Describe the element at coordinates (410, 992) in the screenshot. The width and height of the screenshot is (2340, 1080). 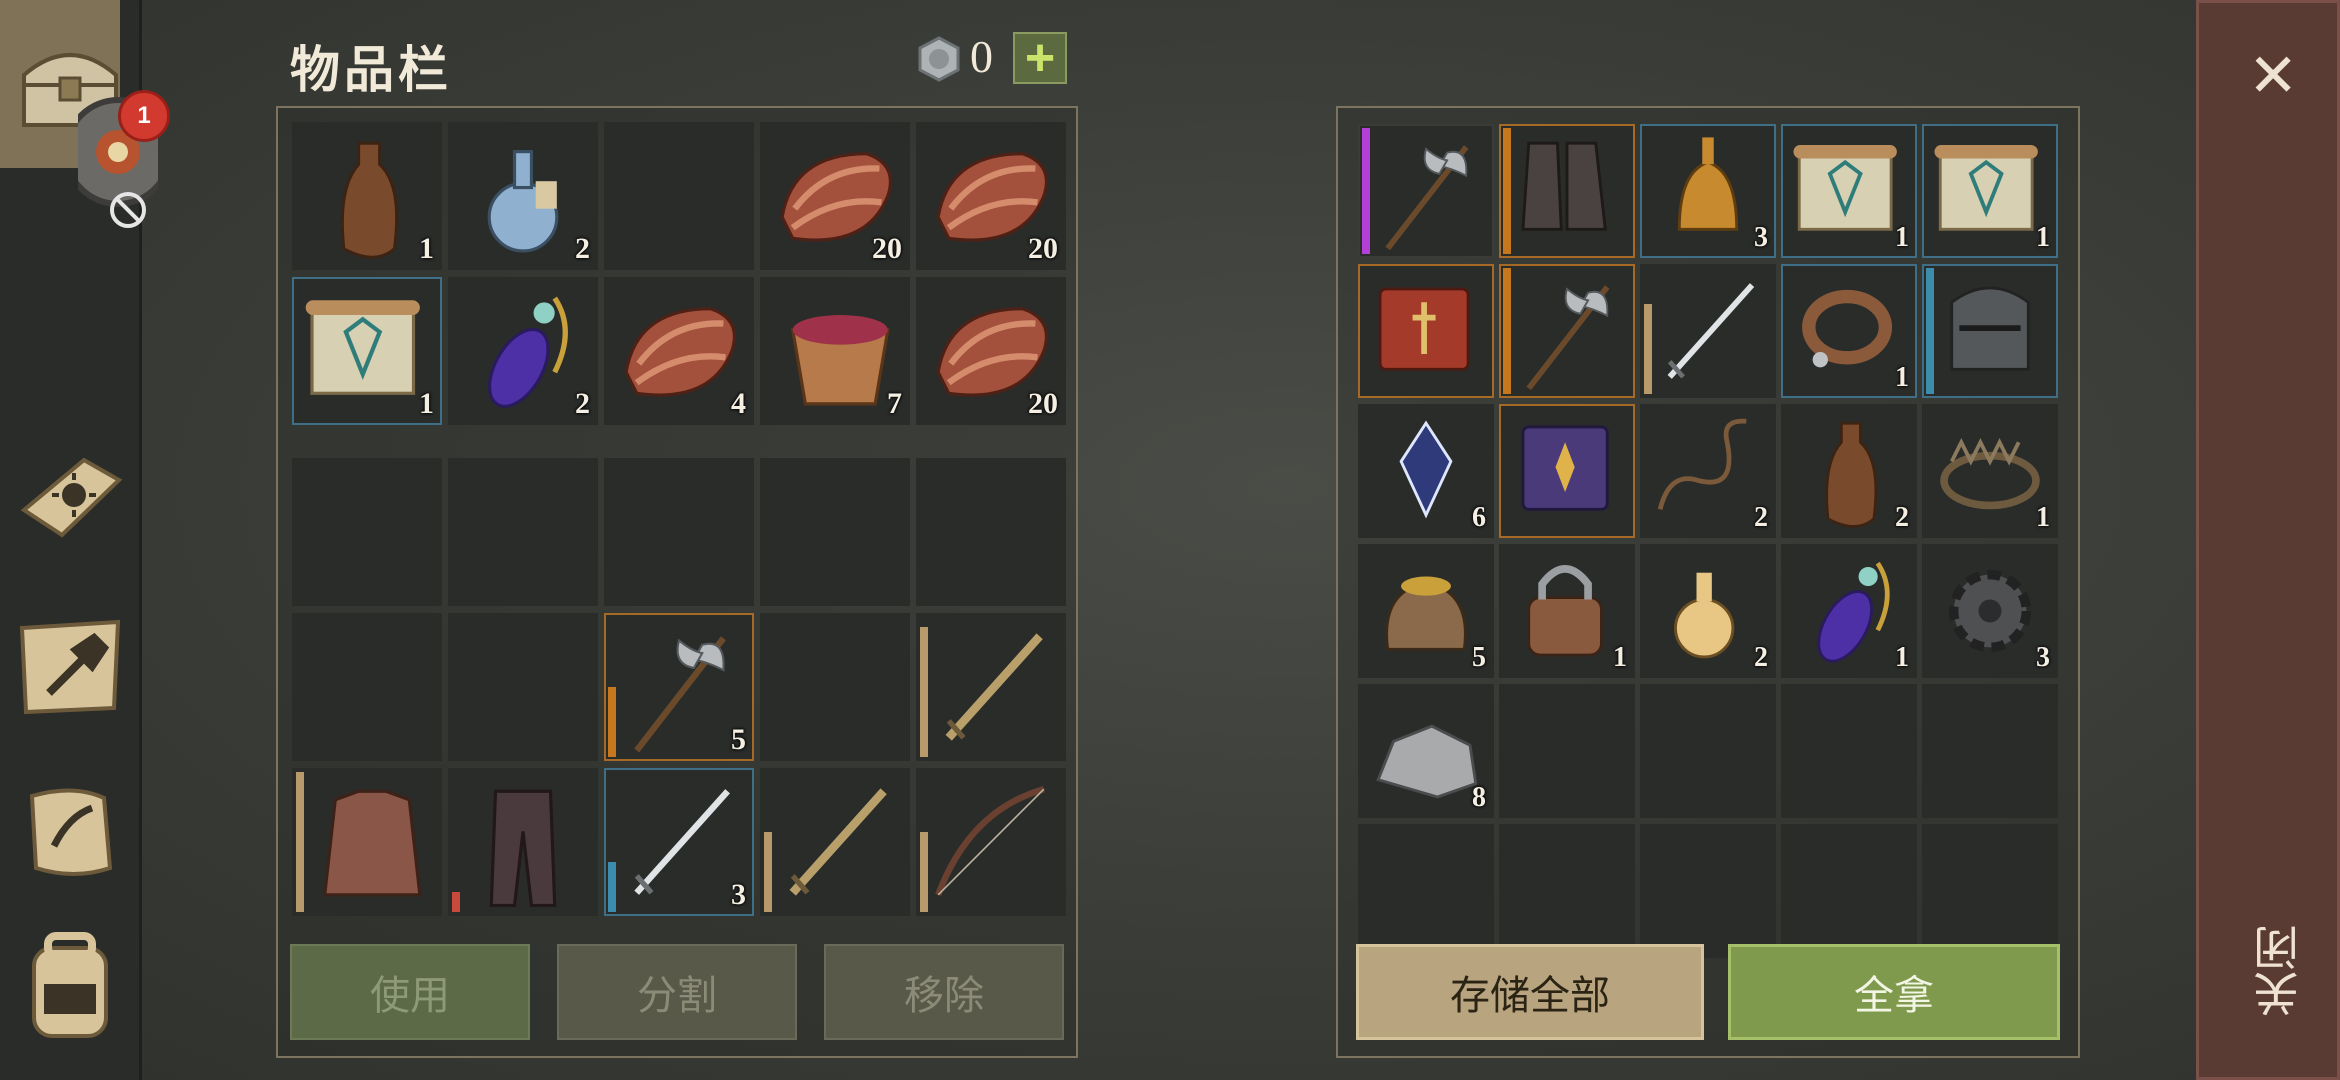
I see `use-button: 使用` at that location.